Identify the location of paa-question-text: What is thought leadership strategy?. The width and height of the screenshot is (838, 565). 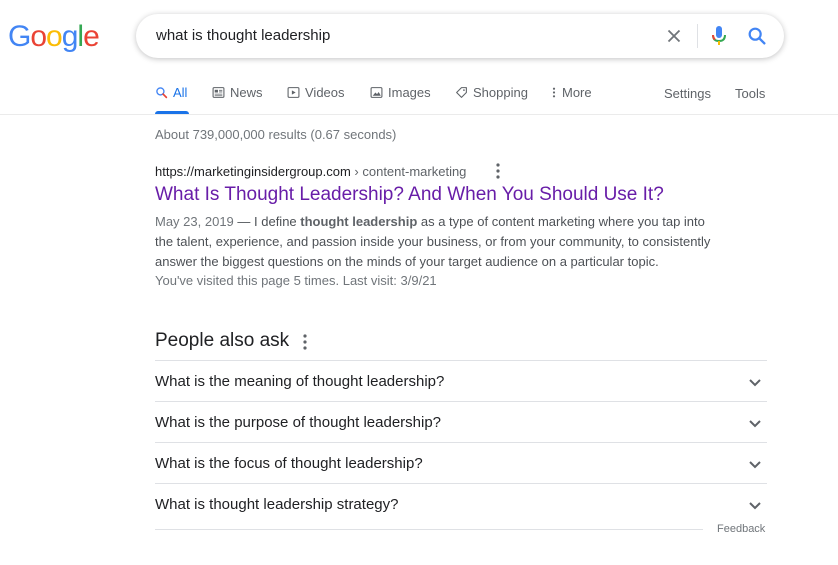
(277, 504).